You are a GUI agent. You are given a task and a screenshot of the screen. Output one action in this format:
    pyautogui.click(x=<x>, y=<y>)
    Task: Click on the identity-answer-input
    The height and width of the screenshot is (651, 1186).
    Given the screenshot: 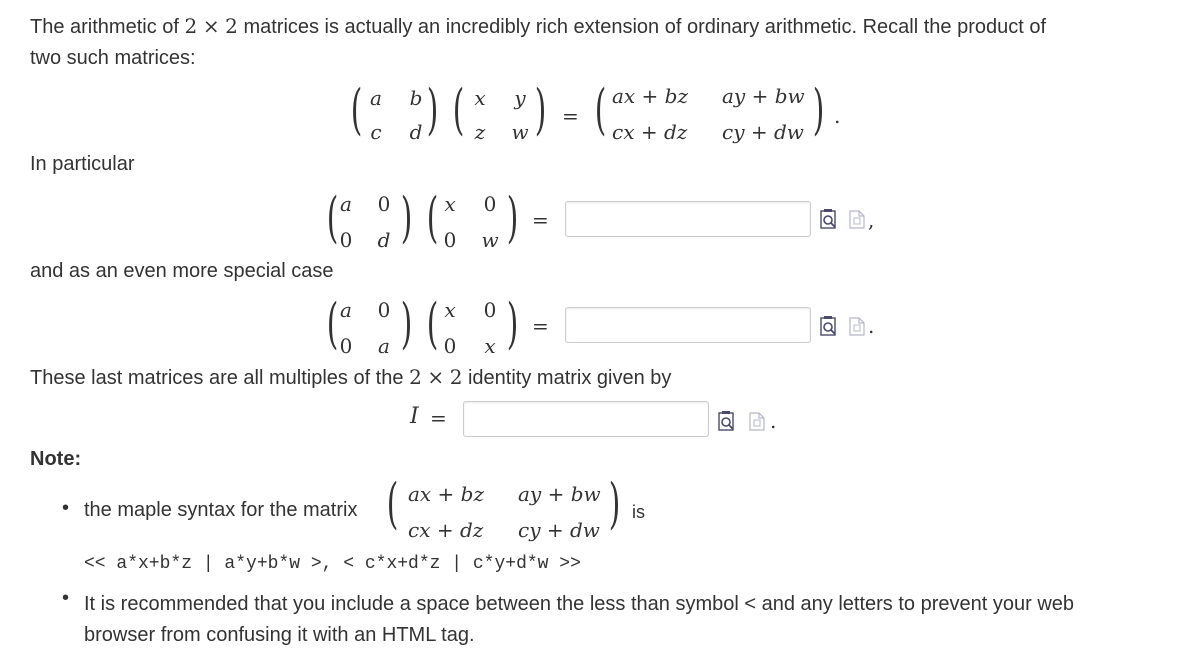 What is the action you would take?
    pyautogui.click(x=586, y=419)
    